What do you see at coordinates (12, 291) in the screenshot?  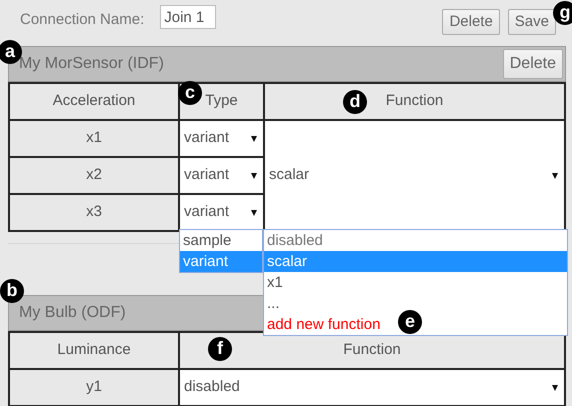 I see `callout-marker: b` at bounding box center [12, 291].